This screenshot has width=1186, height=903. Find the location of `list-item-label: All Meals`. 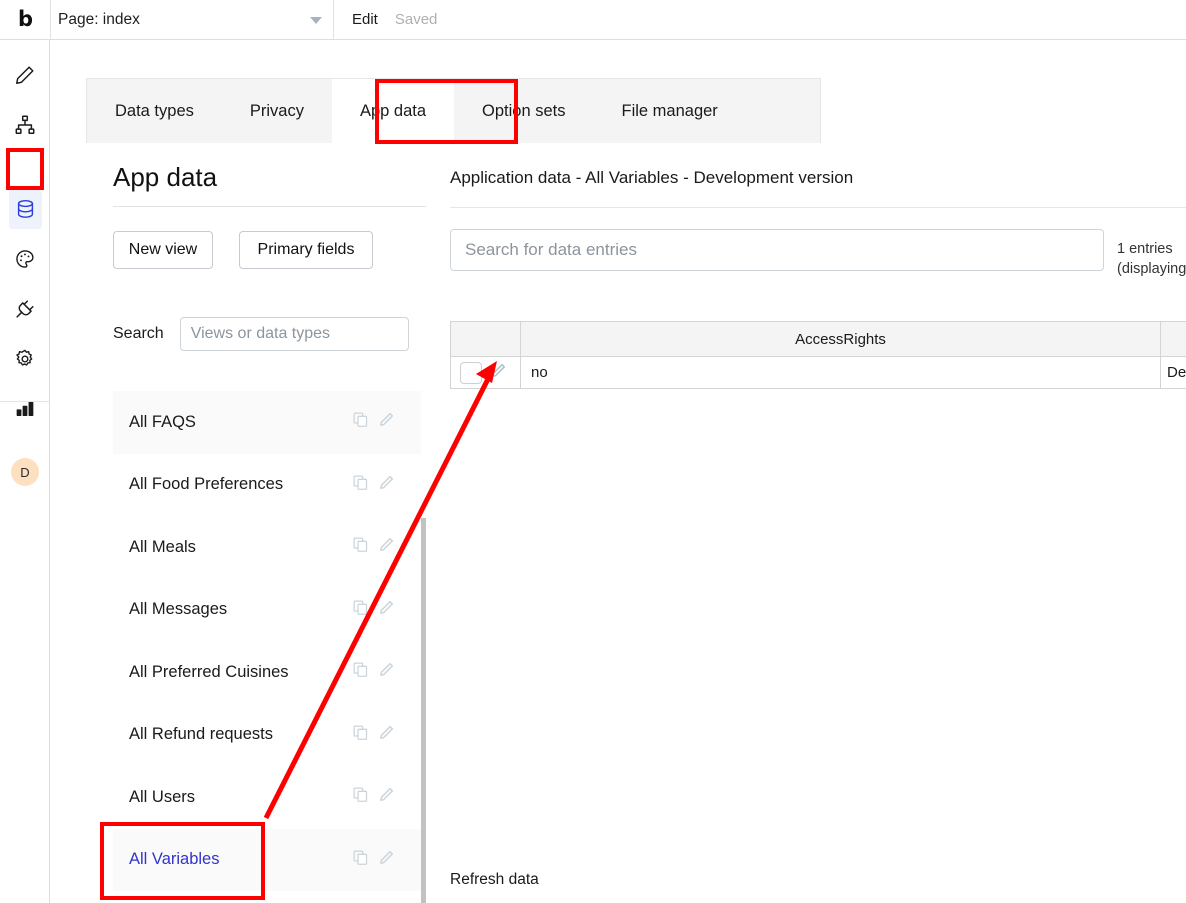

list-item-label: All Meals is located at coordinates (162, 546).